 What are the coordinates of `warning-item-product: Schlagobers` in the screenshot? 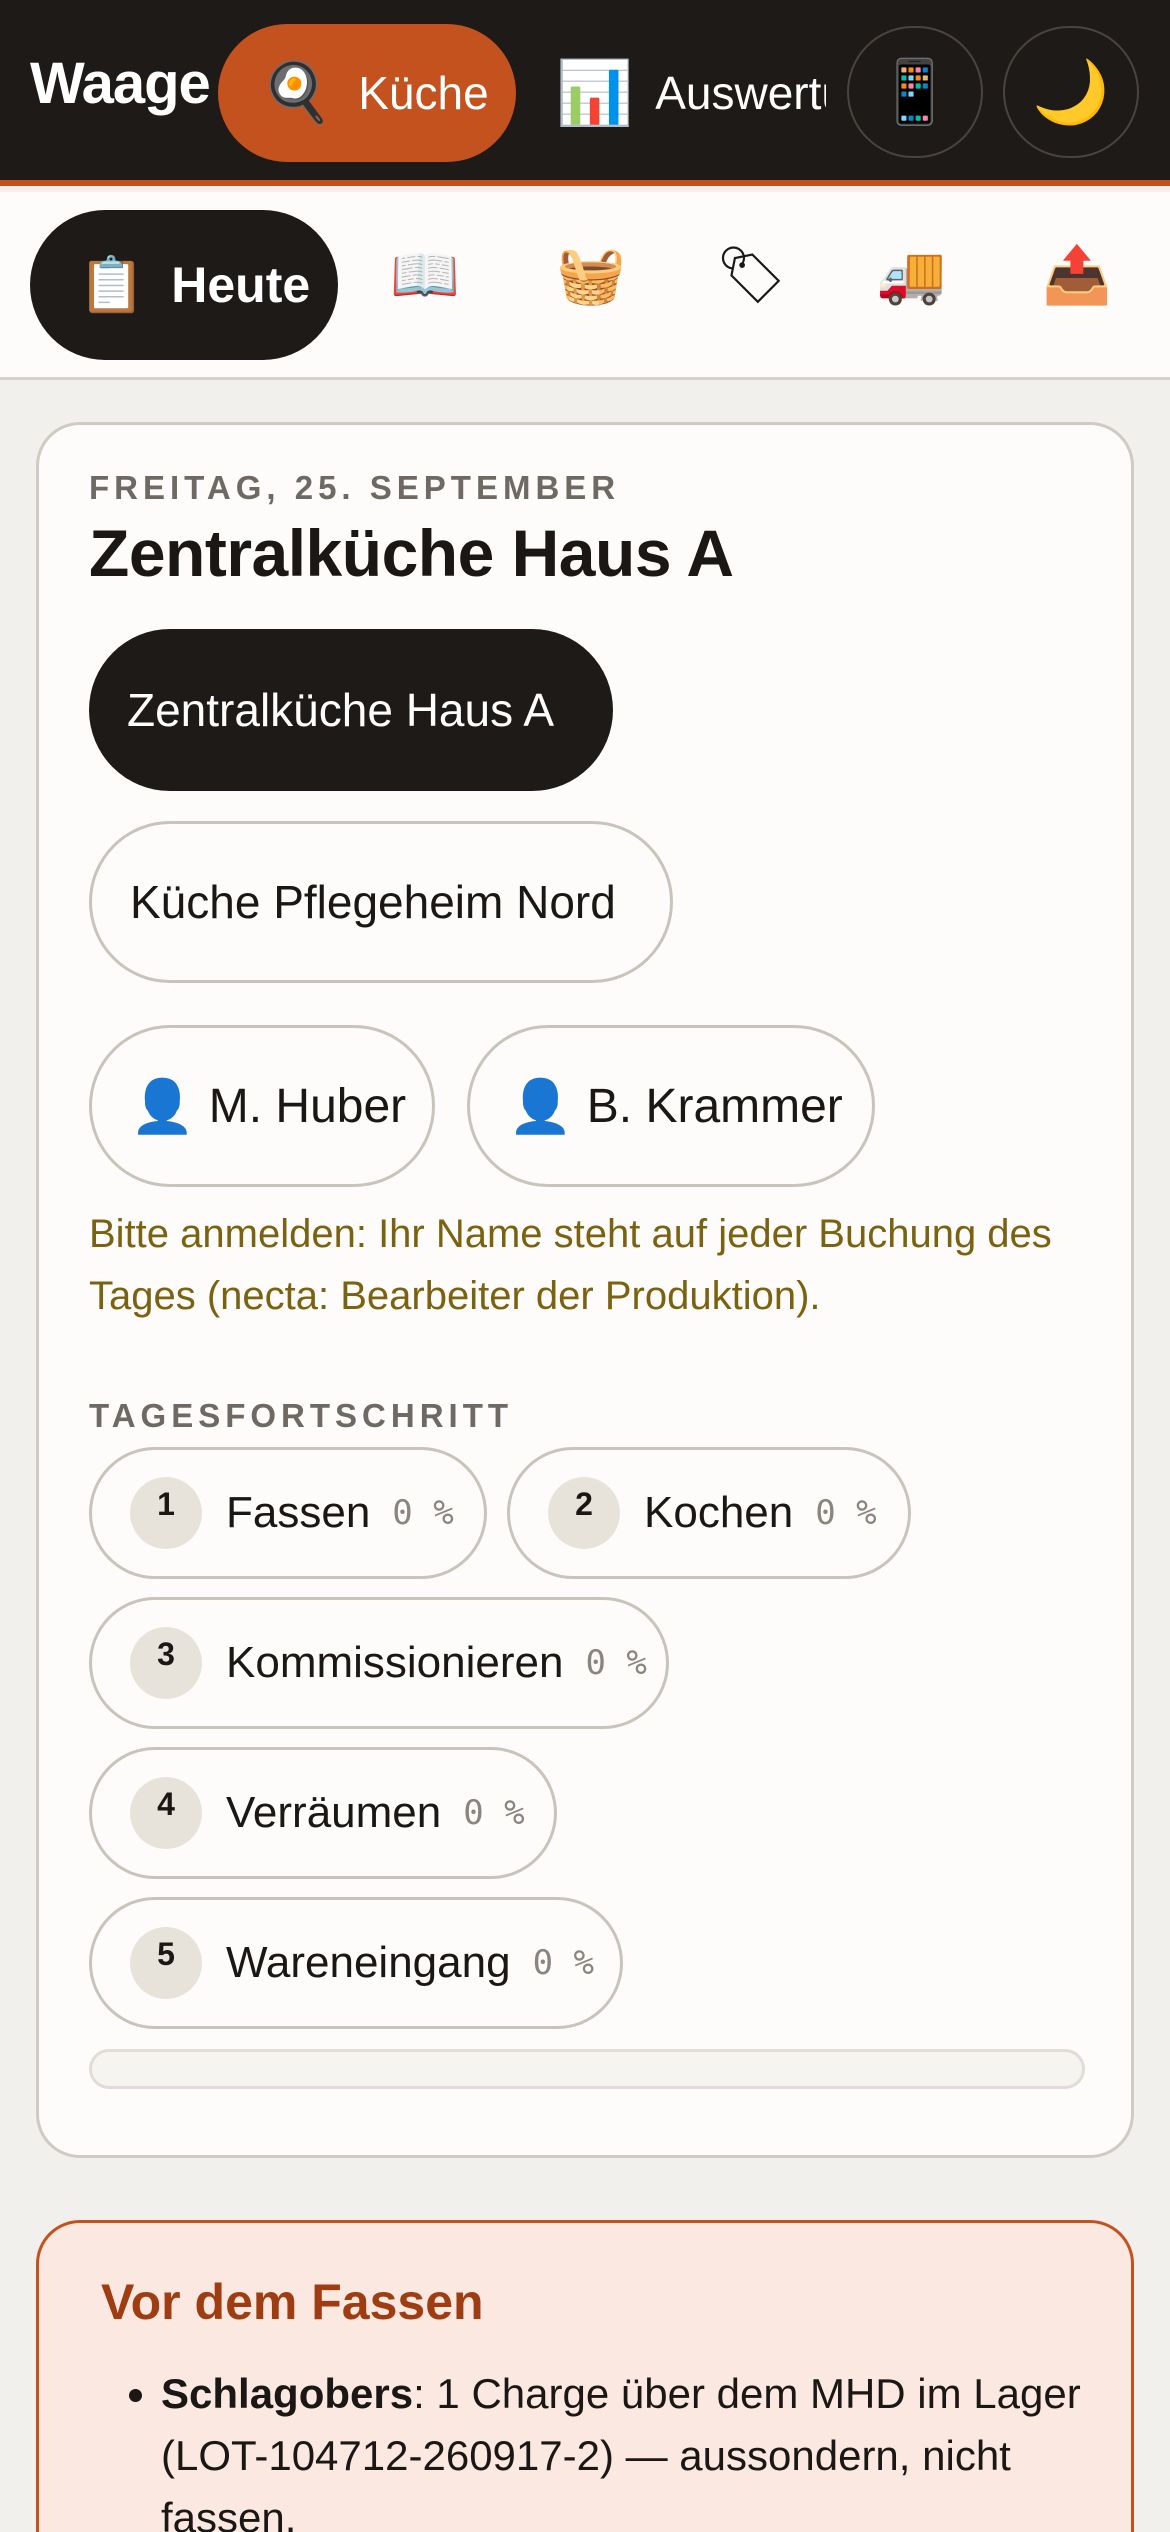 It's located at (287, 2393).